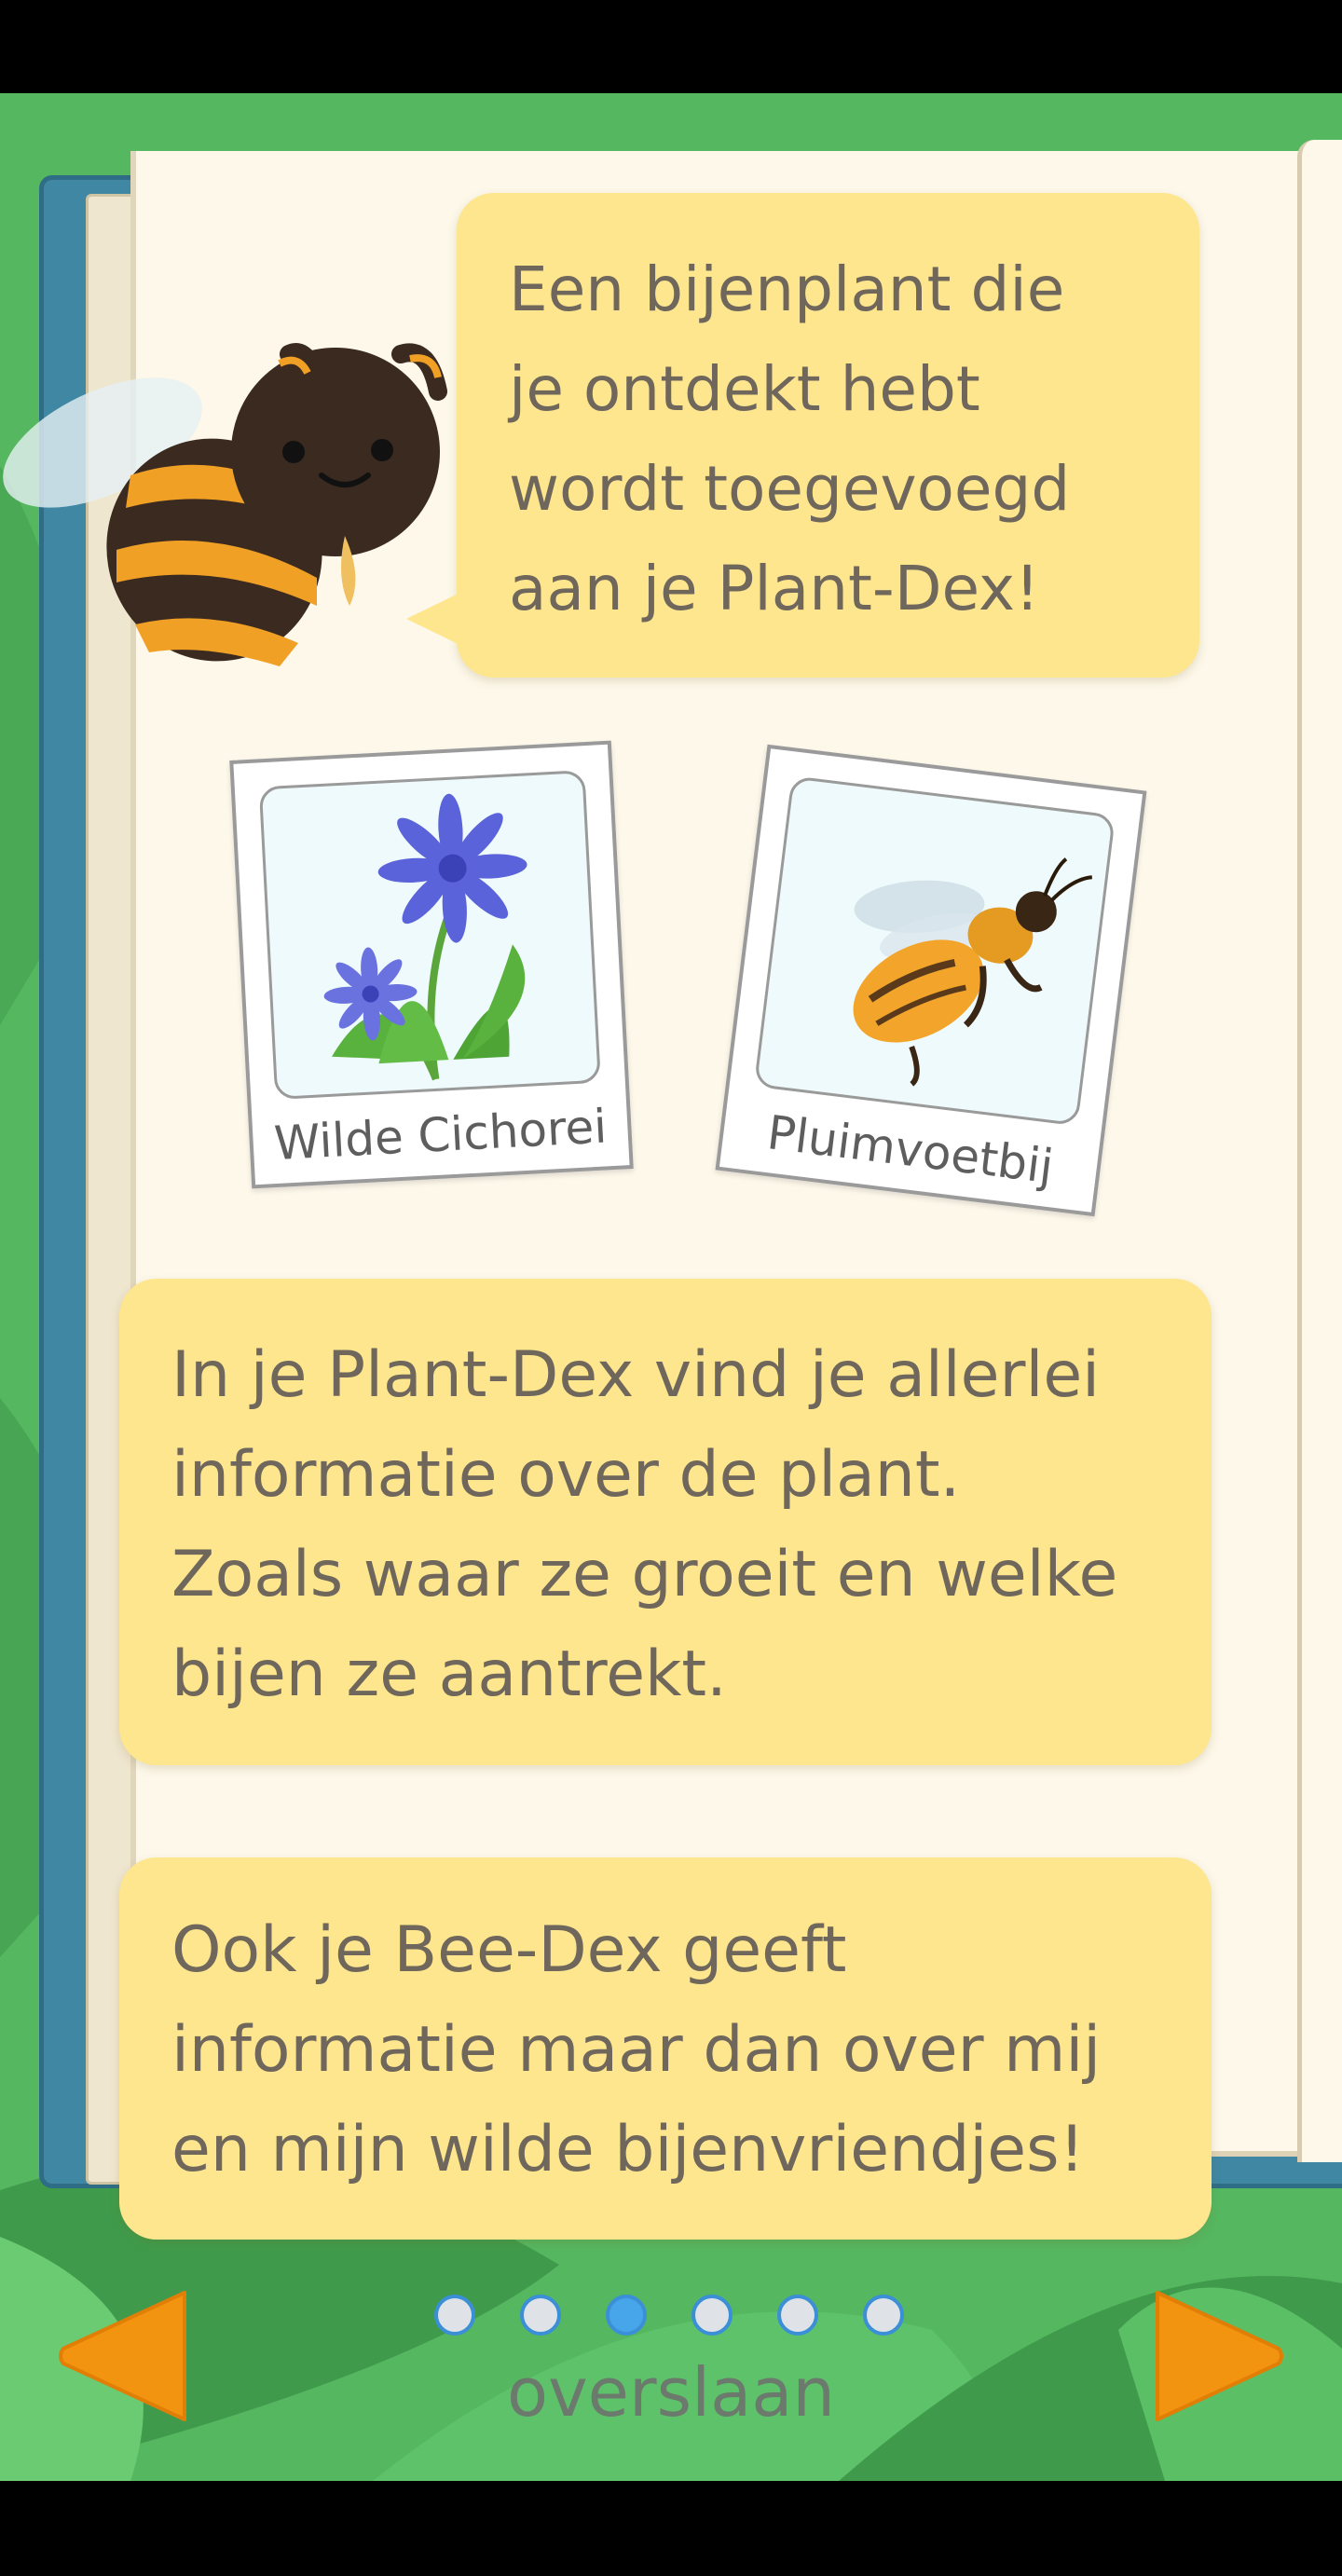 The width and height of the screenshot is (1342, 2576). I want to click on arrow-left-icon, so click(123, 2356).